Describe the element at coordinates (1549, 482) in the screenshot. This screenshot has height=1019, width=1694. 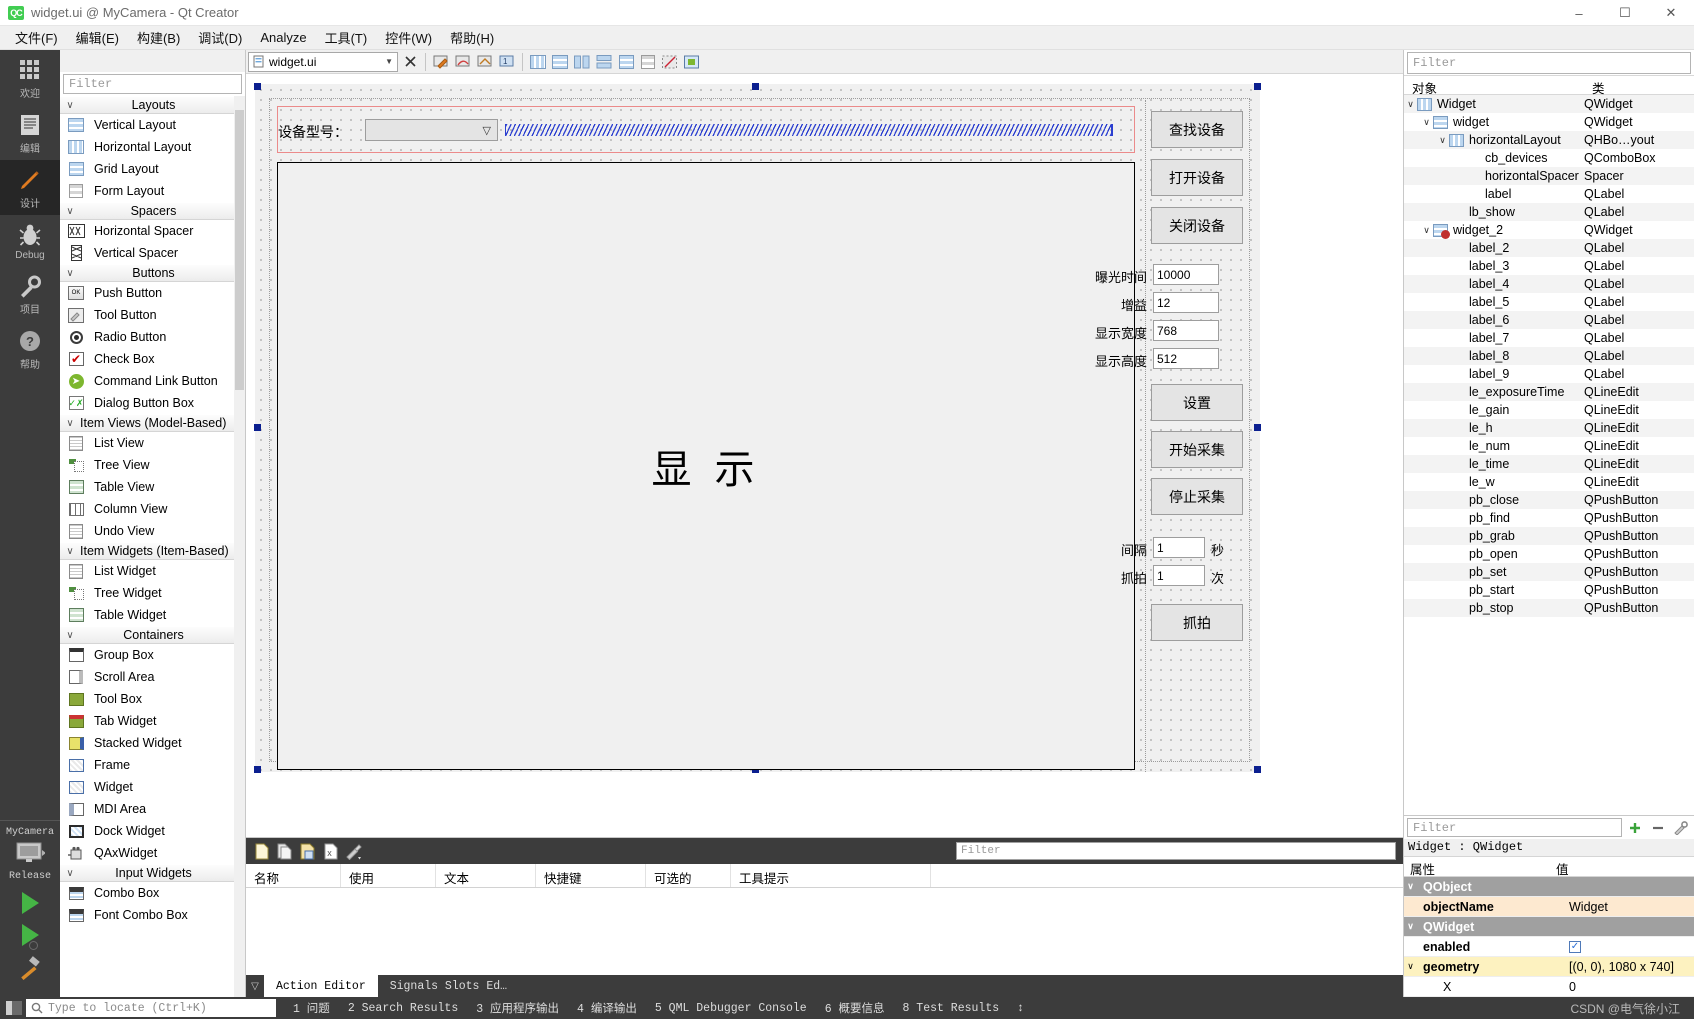
I see `object-row-le_w: le_w QLineEdit` at that location.